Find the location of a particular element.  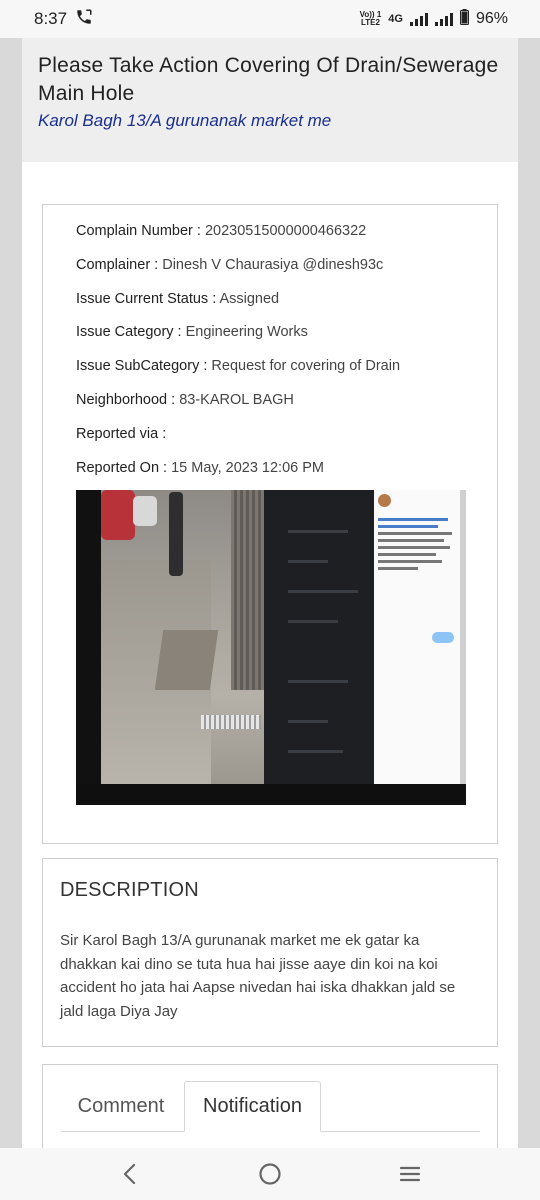

system-nav-bar is located at coordinates (270, 1174).